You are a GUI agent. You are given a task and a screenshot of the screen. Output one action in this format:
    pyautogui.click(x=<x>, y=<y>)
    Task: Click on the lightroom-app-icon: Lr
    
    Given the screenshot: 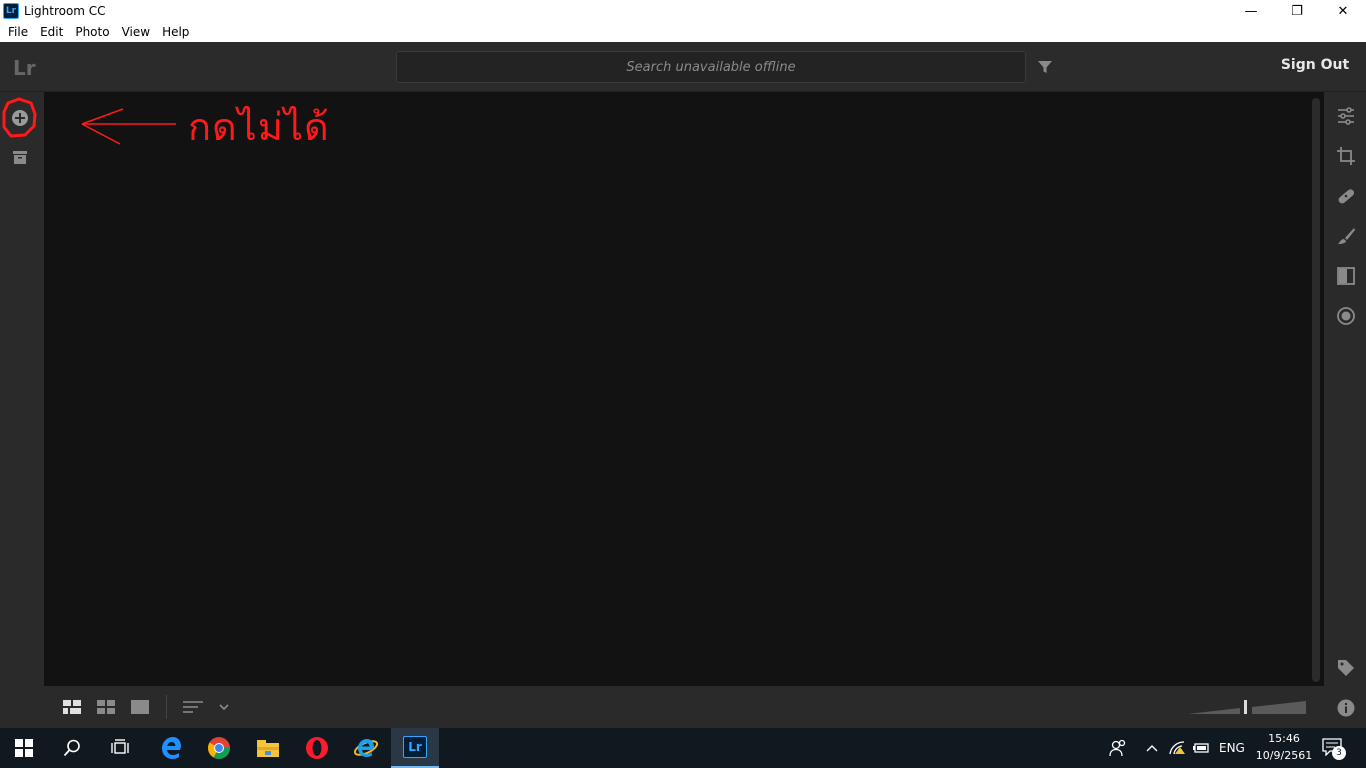 What is the action you would take?
    pyautogui.click(x=11, y=11)
    